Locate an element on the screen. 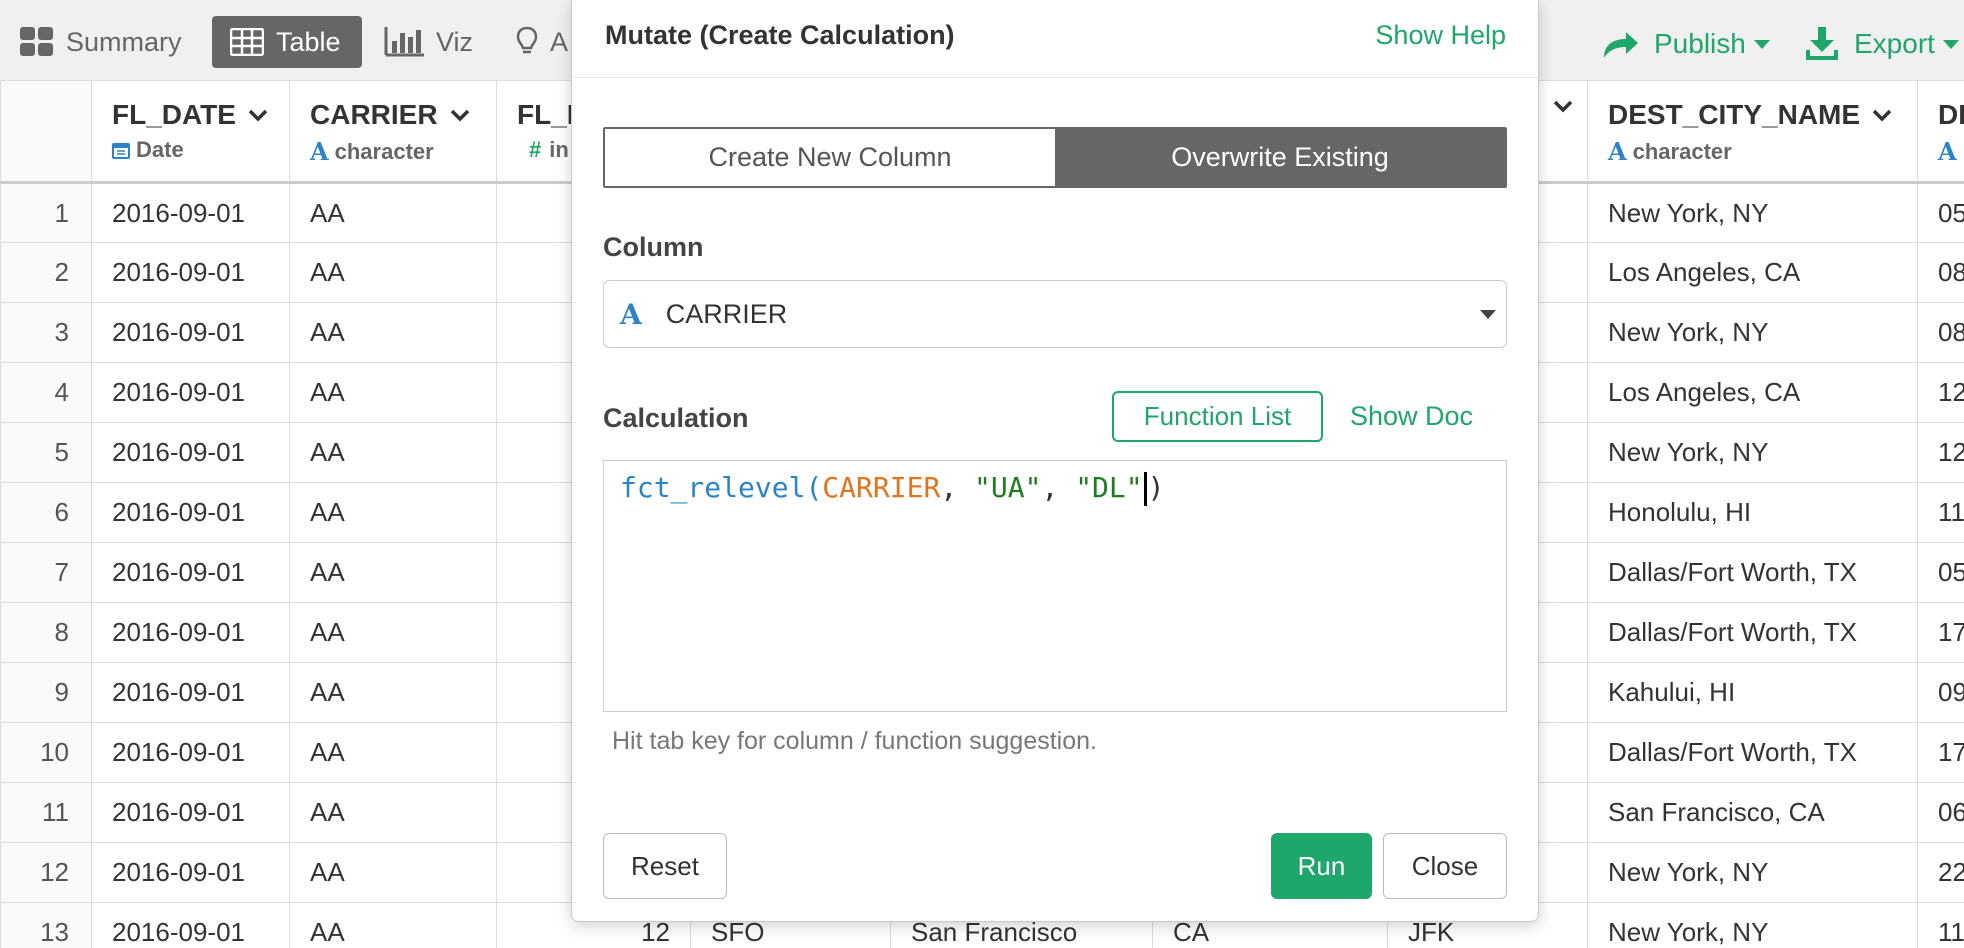 The height and width of the screenshot is (948, 1964). table-cell-n: 9 is located at coordinates (46, 692).